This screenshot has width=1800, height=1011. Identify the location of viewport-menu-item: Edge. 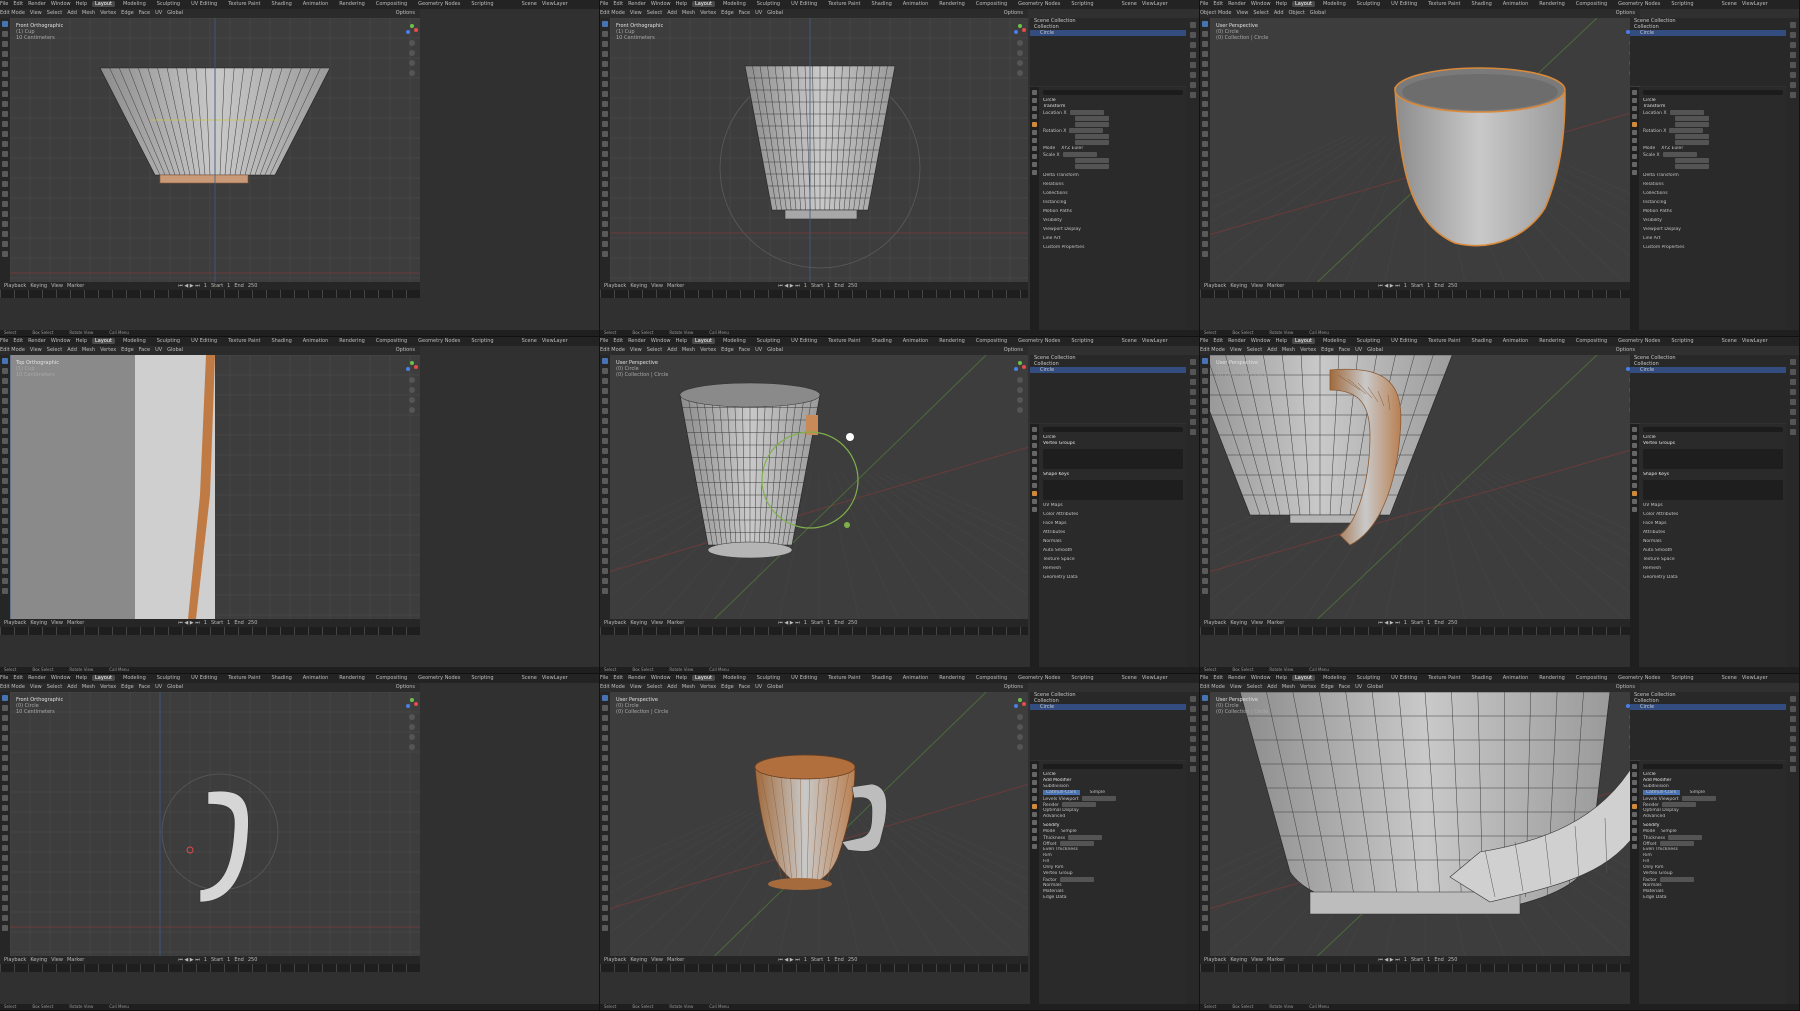
(127, 687).